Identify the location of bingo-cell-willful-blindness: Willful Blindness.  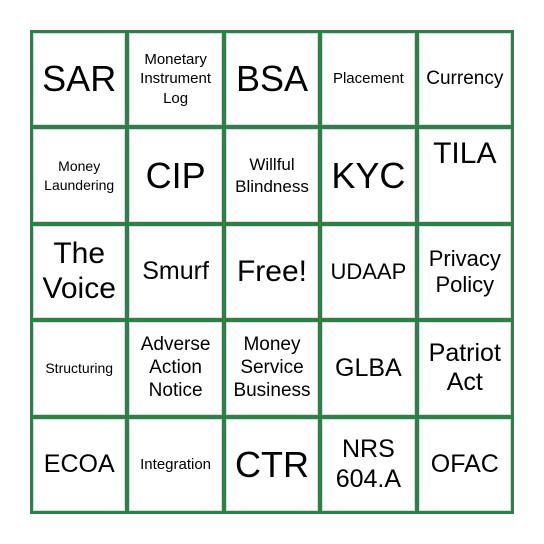
(272, 175).